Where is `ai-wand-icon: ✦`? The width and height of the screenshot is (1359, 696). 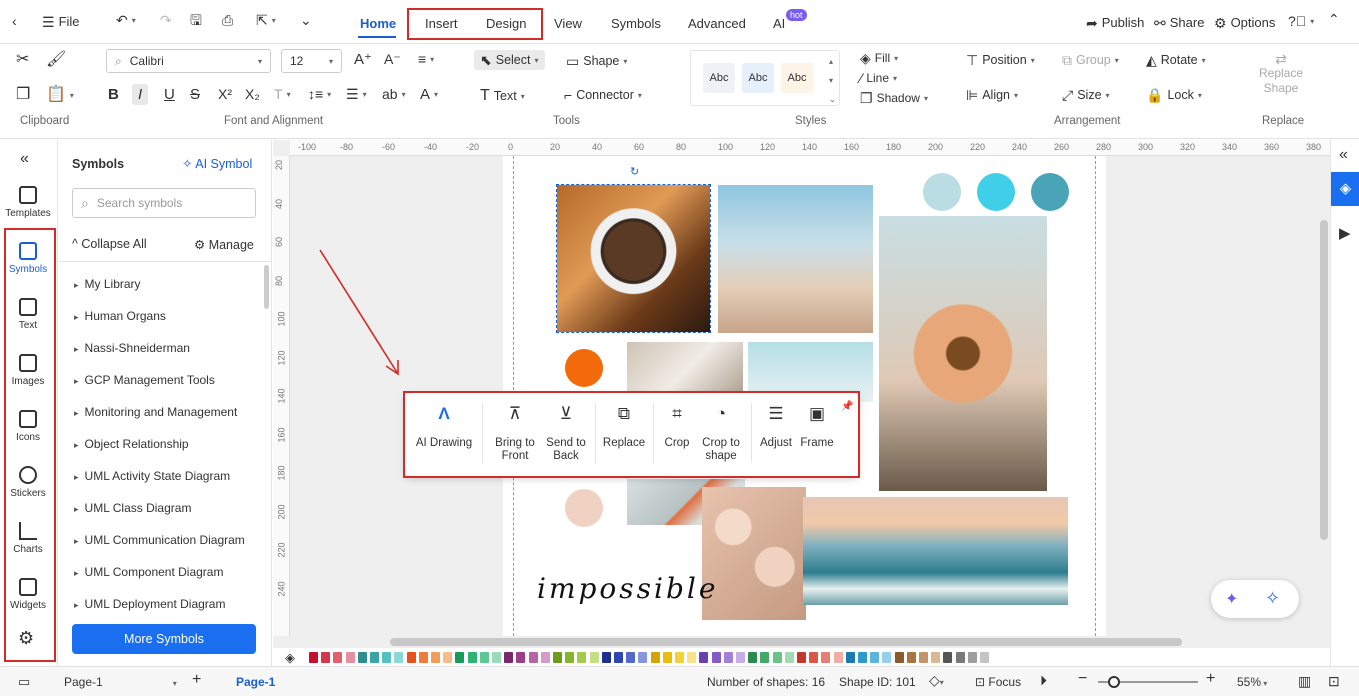 ai-wand-icon: ✦ is located at coordinates (1231, 599).